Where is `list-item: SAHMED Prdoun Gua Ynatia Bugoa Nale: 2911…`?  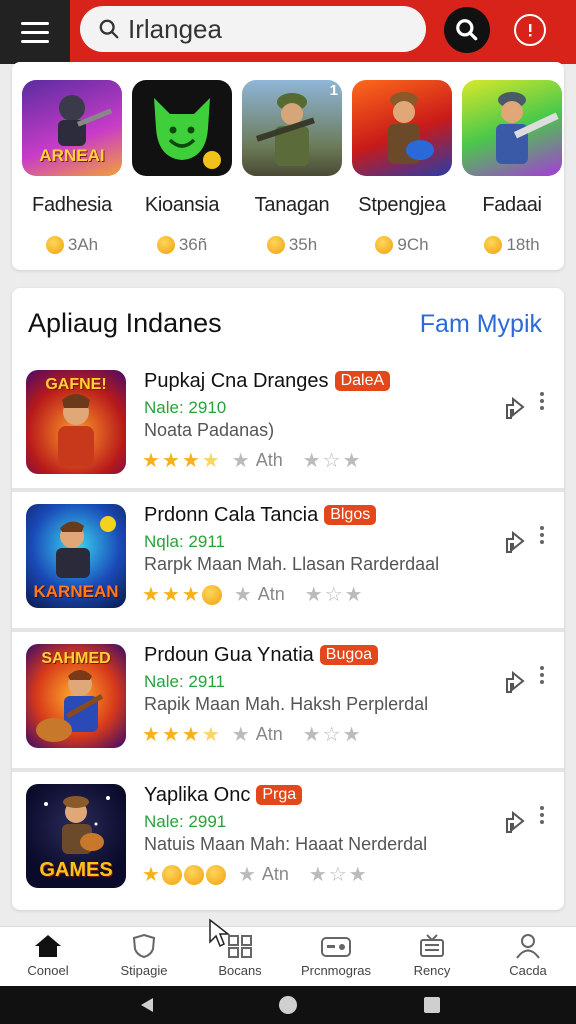
list-item: SAHMED Prdoun Gua Ynatia Bugoa Nale: 2911… is located at coordinates (288, 700).